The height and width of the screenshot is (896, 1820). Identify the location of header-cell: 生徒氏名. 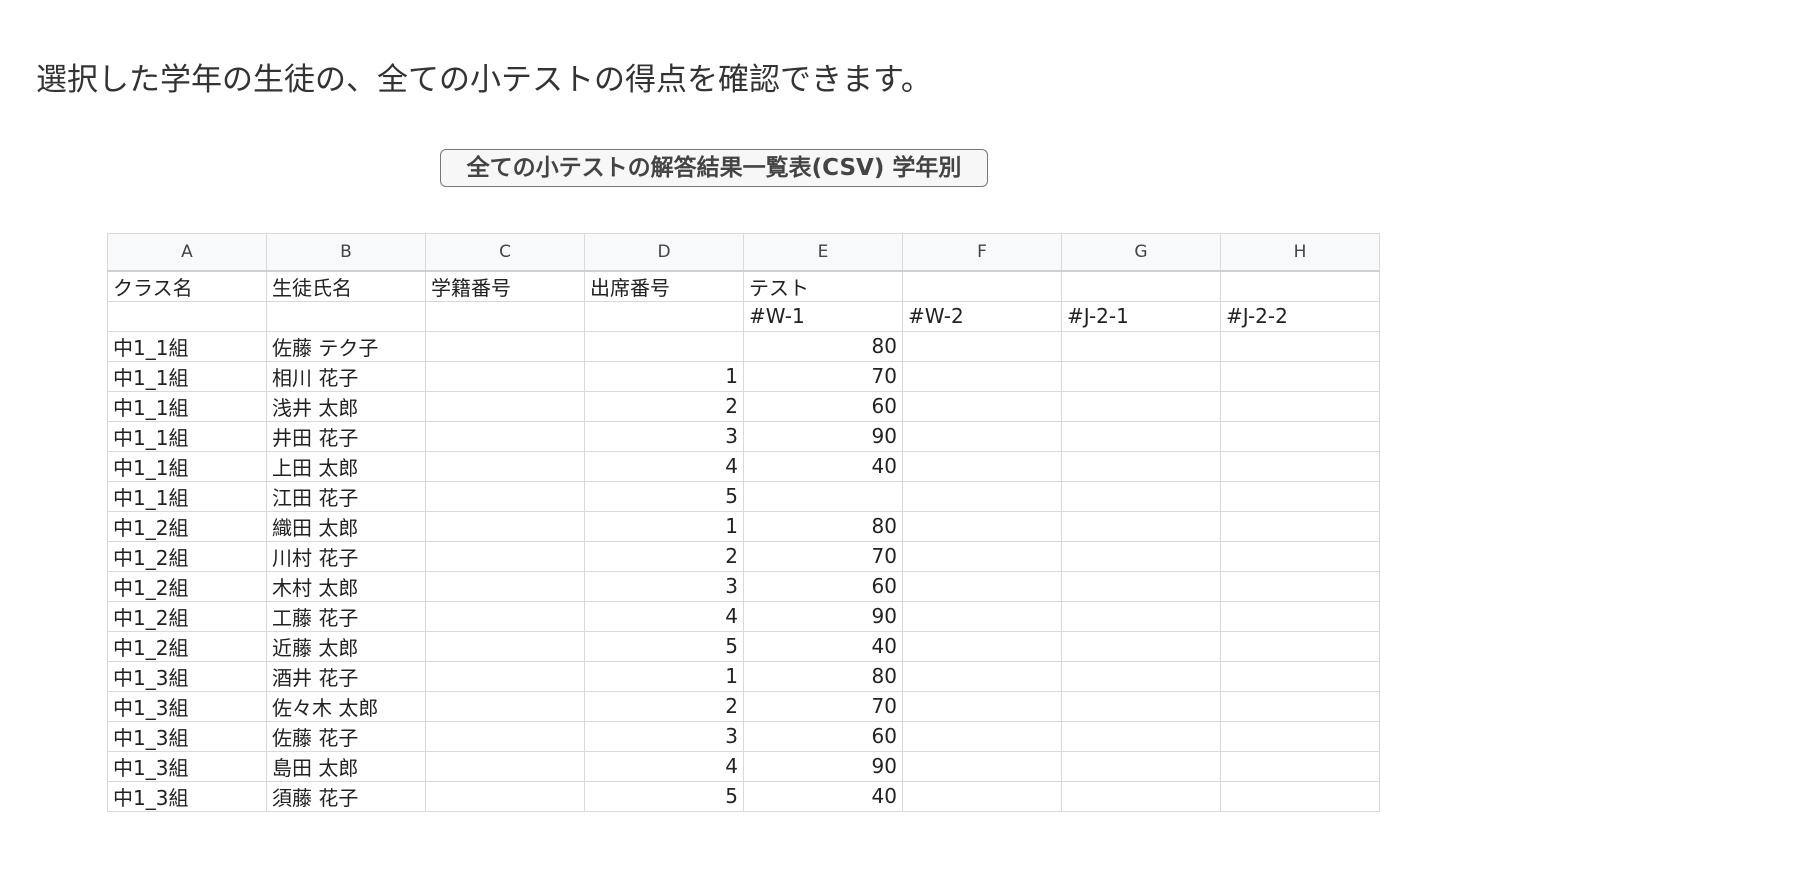
(346, 286).